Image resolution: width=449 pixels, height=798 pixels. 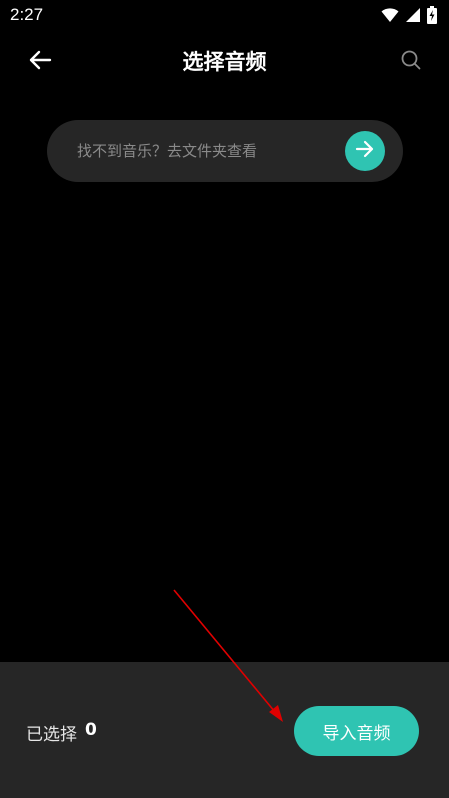 What do you see at coordinates (356, 731) in the screenshot?
I see `import-audio-button: 导入音频` at bounding box center [356, 731].